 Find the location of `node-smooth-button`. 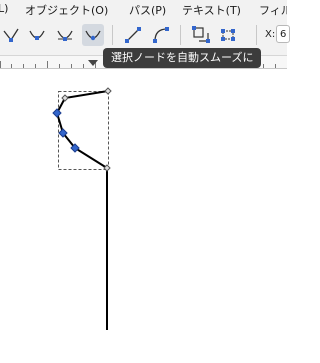

node-smooth-button is located at coordinates (37, 35).